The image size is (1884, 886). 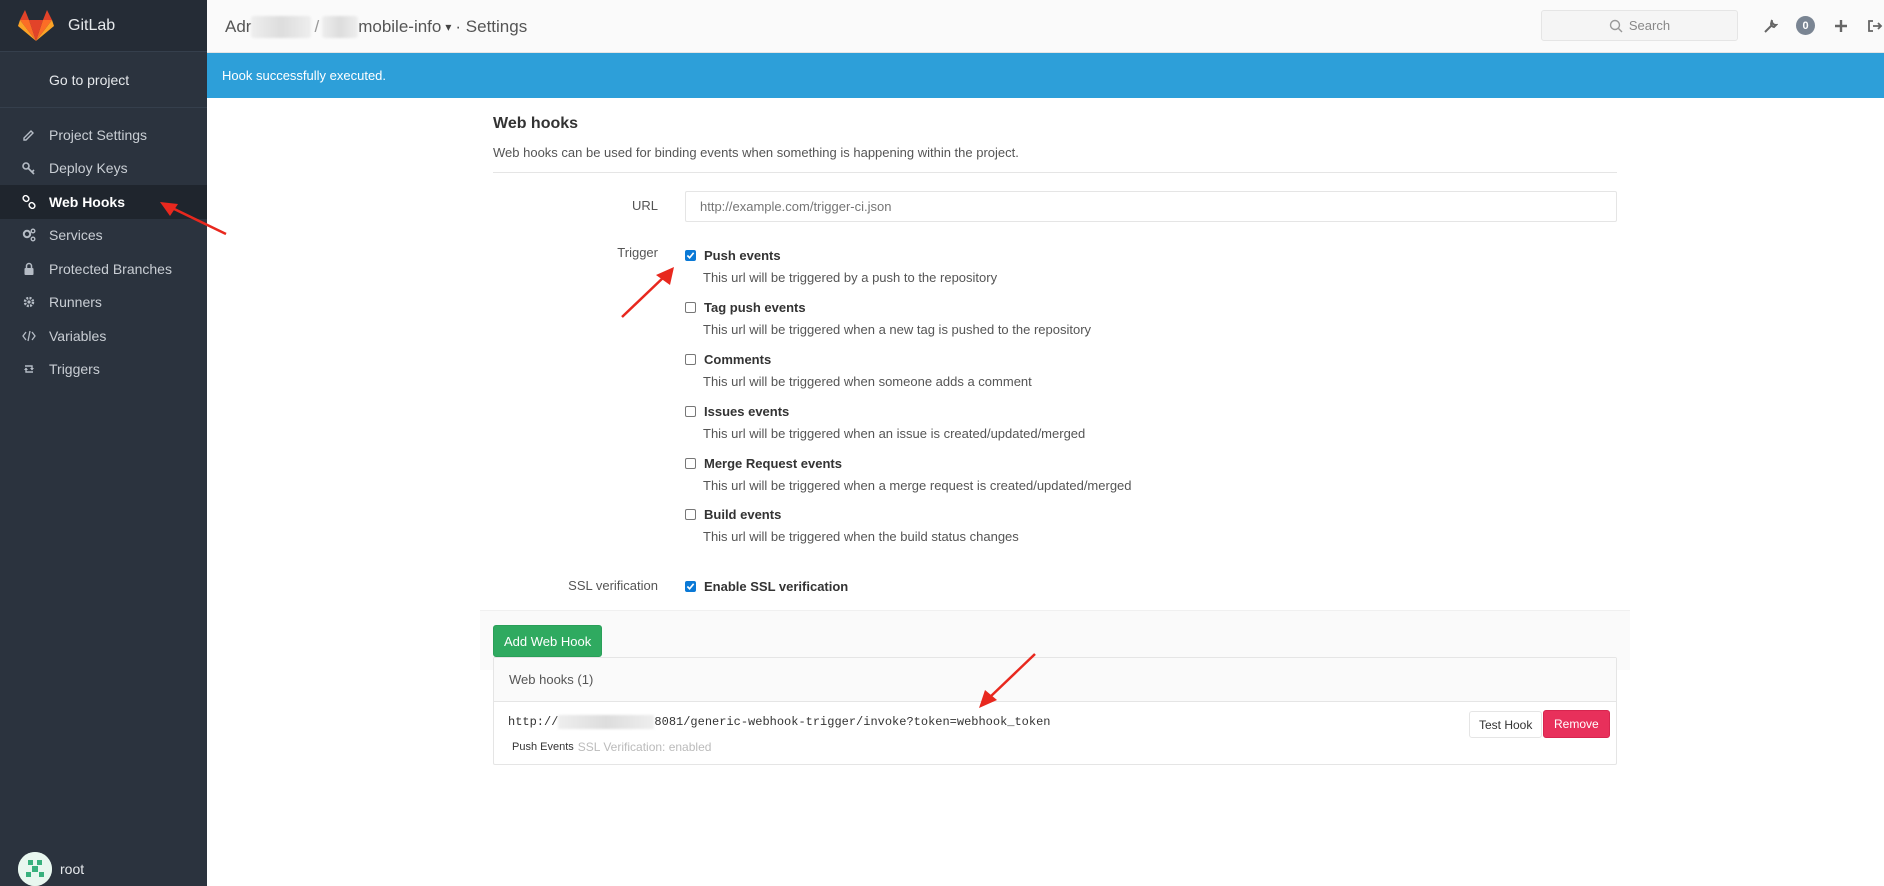 I want to click on issues-events-label: Issues events, so click(x=746, y=411).